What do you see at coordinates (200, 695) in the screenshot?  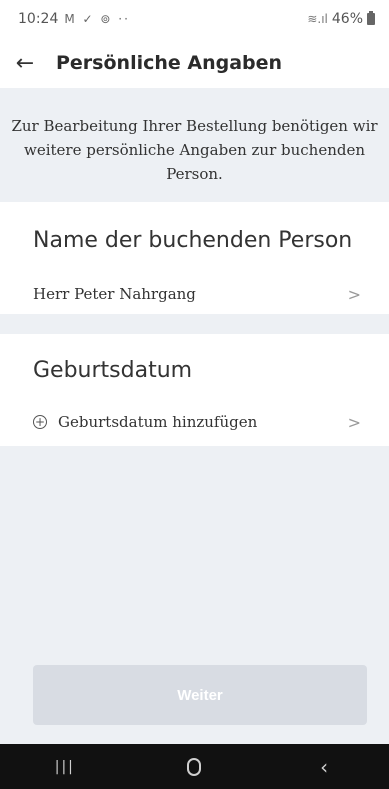 I see `continue-button: Weiter` at bounding box center [200, 695].